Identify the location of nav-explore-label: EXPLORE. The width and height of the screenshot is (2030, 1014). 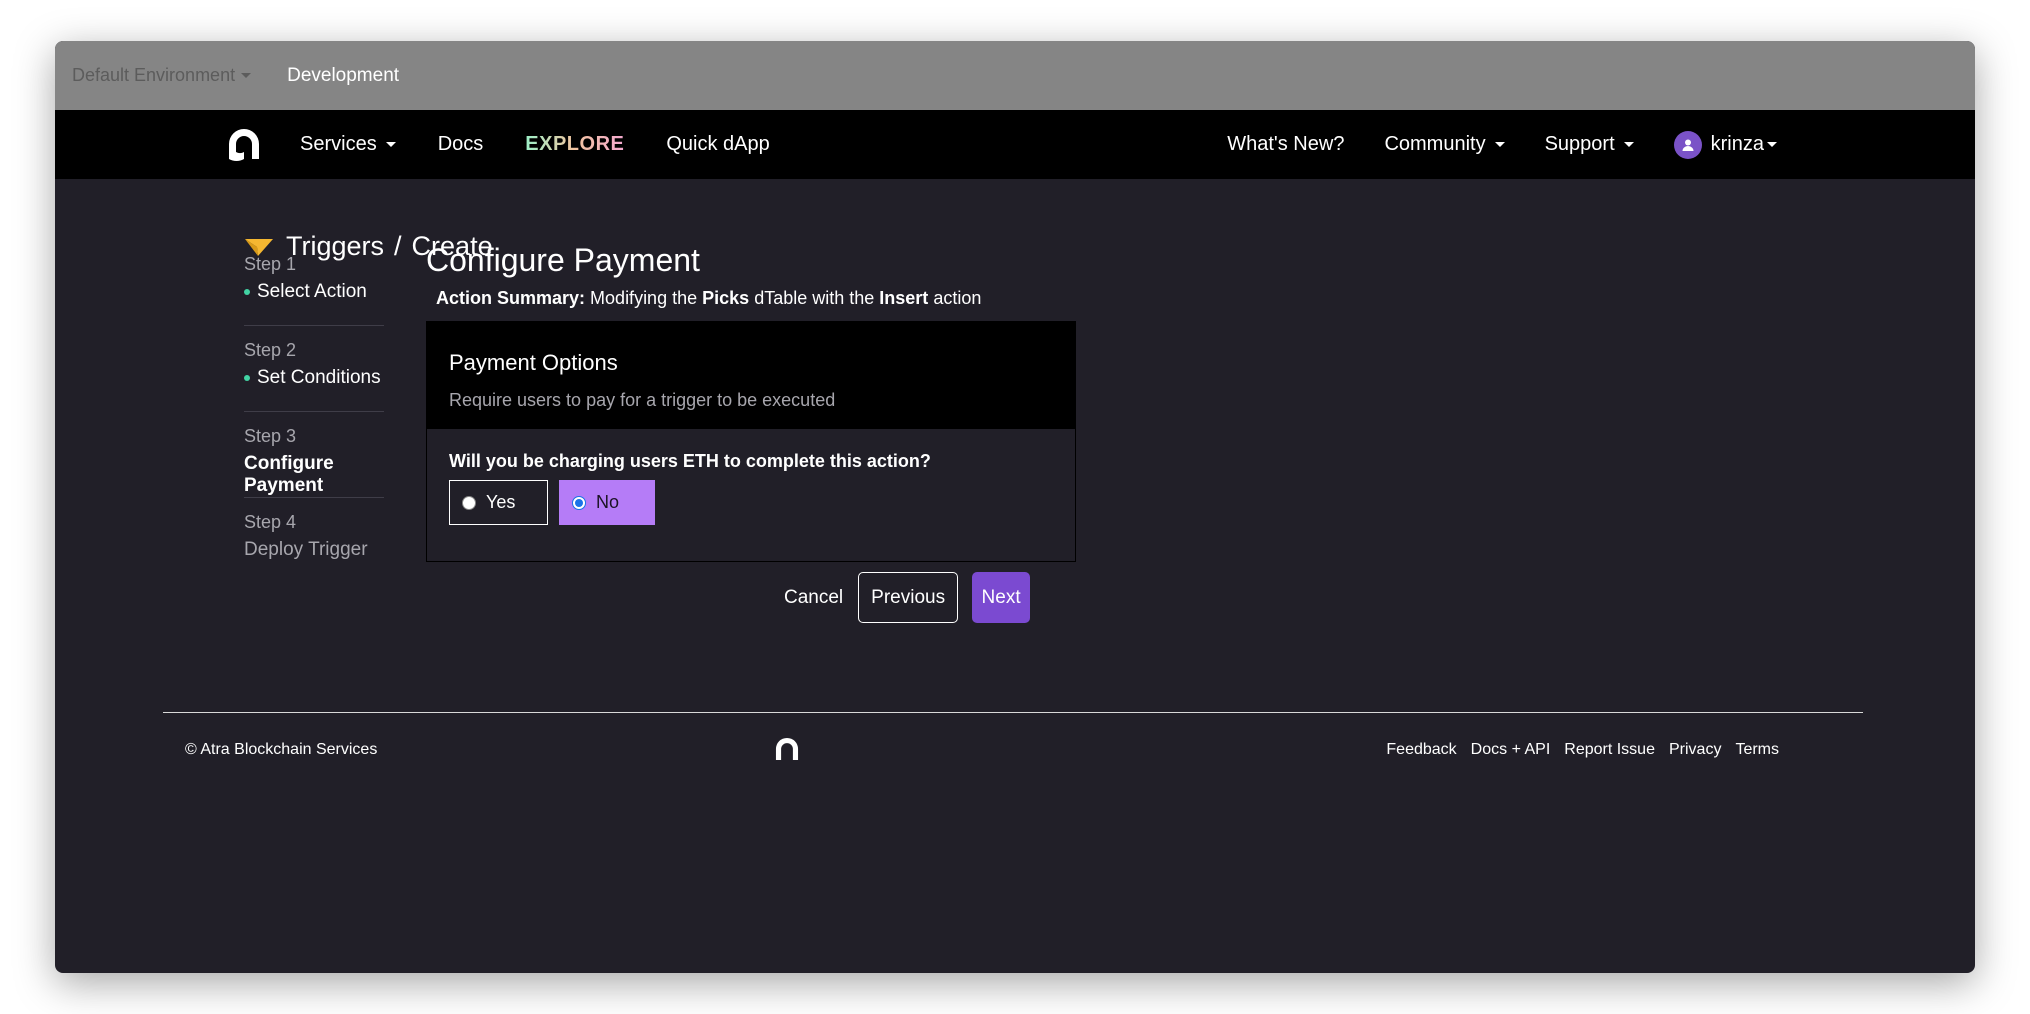
(575, 144).